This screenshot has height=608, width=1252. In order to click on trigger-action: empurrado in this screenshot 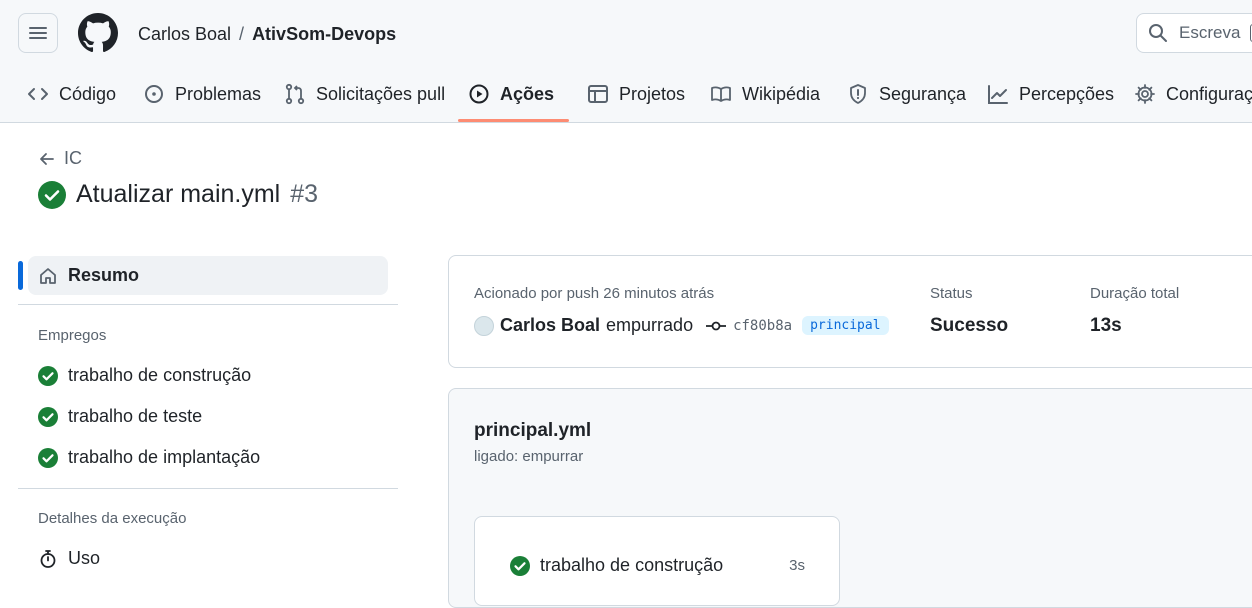, I will do `click(650, 325)`.